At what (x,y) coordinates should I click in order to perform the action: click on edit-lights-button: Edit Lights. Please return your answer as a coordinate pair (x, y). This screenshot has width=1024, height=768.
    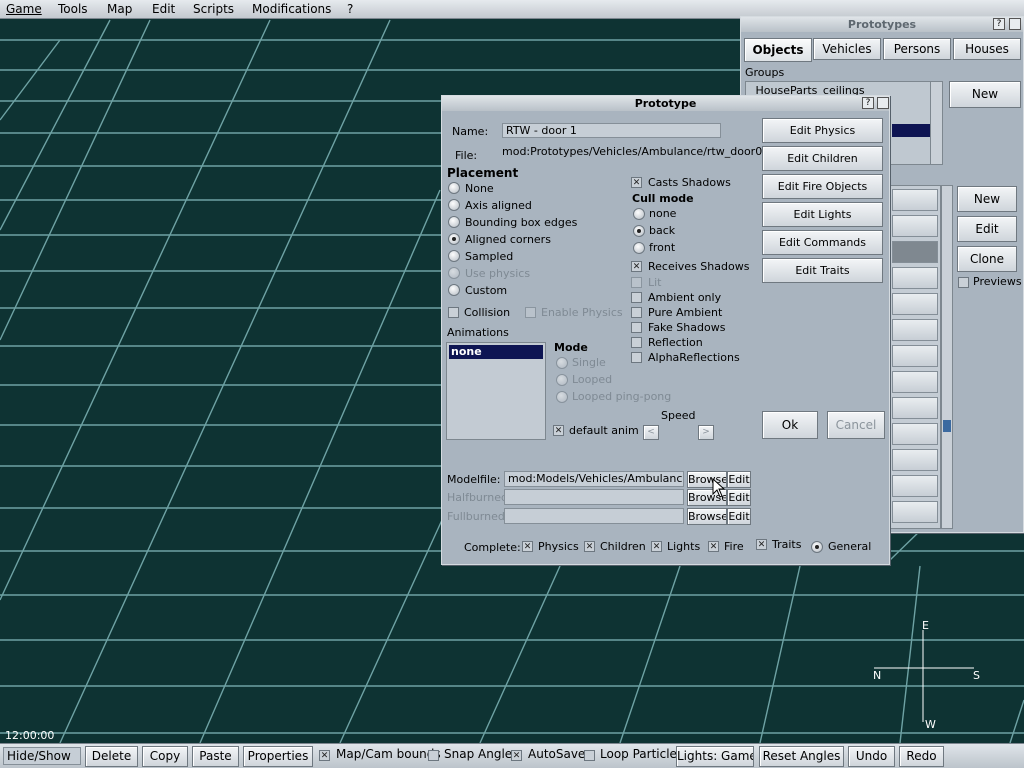
    Looking at the image, I should click on (822, 214).